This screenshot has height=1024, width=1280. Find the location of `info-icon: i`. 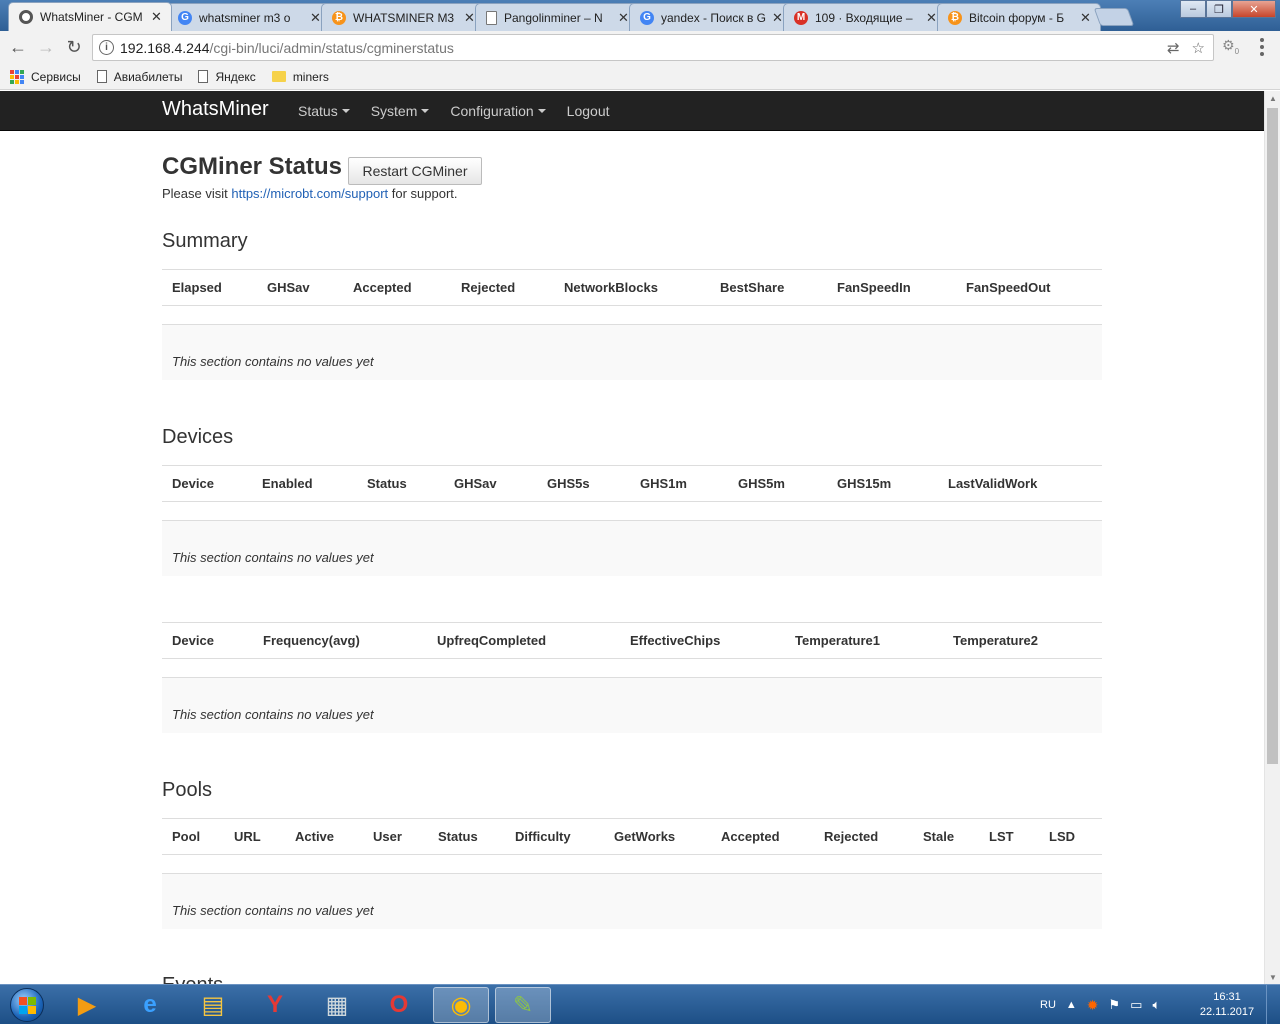

info-icon: i is located at coordinates (106, 47).